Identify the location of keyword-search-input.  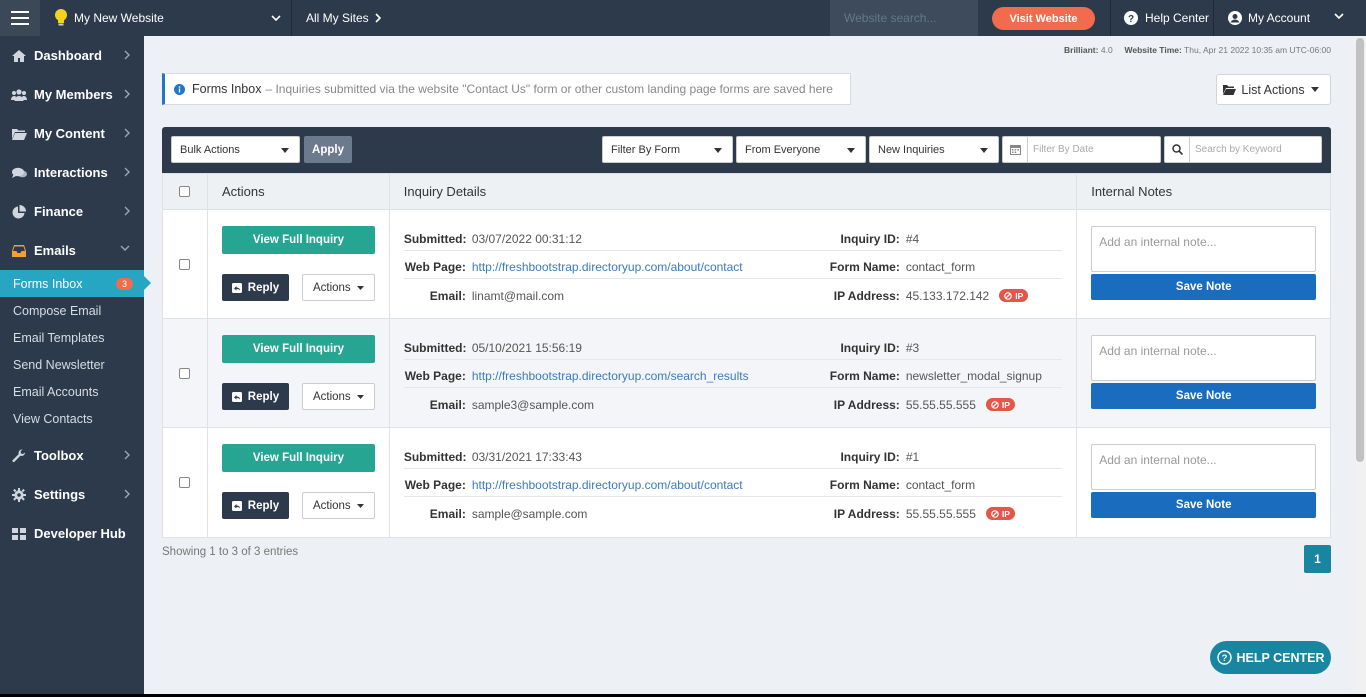
(1250, 149).